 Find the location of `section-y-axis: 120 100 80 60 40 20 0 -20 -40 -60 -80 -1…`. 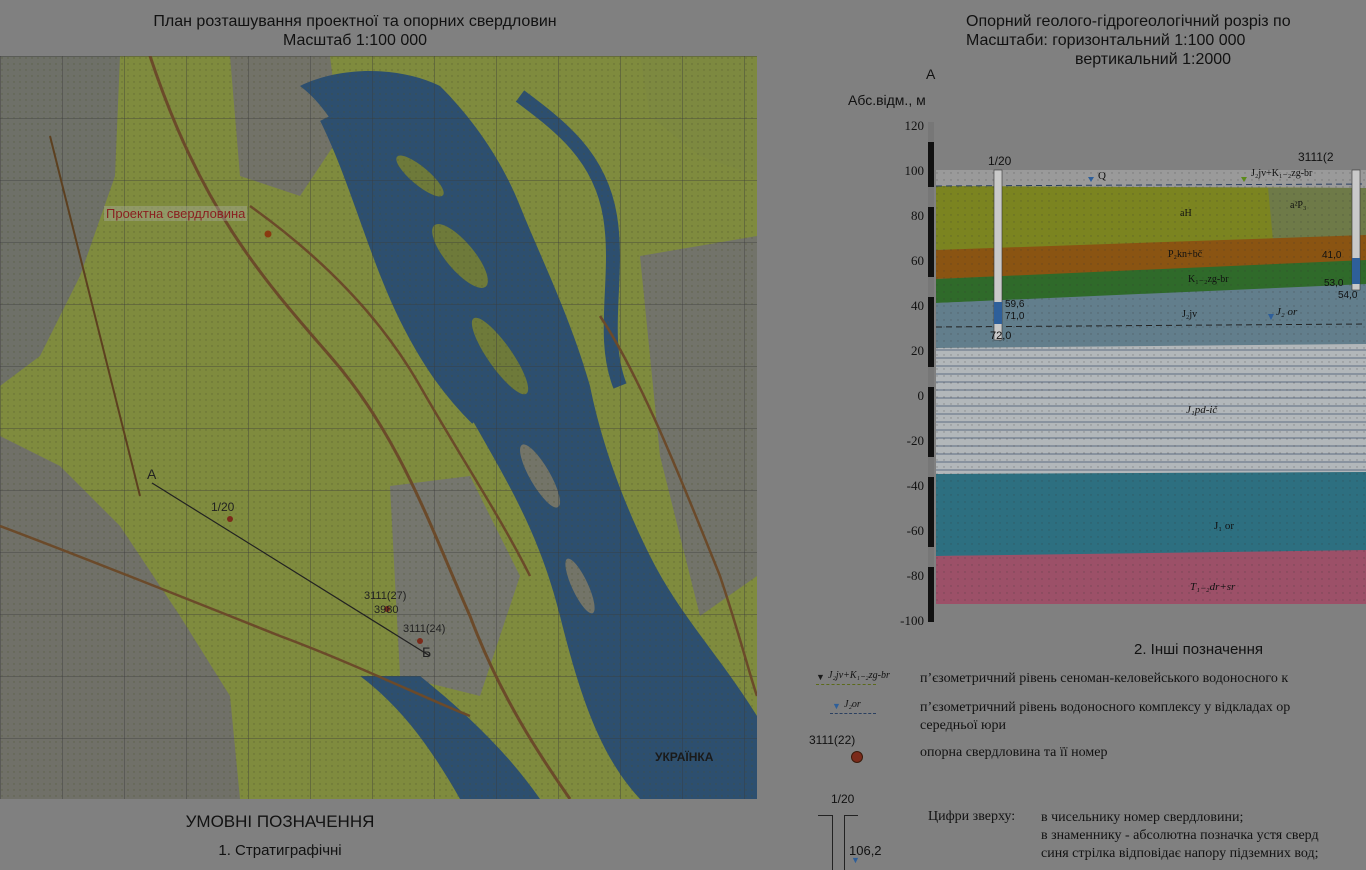

section-y-axis: 120 100 80 60 40 20 0 -20 -40 -60 -80 -1… is located at coordinates (896, 374).